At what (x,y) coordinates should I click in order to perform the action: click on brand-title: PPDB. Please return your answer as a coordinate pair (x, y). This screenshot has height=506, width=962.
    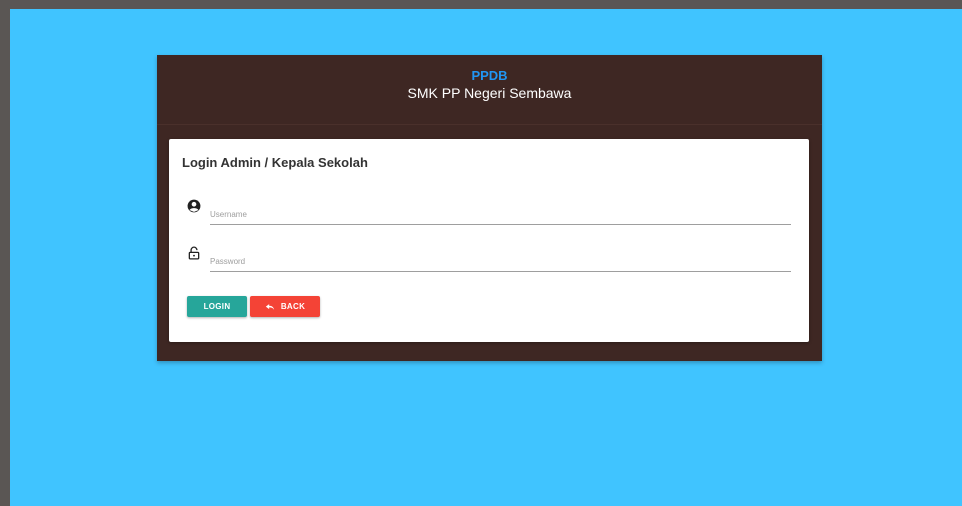
    Looking at the image, I should click on (489, 75).